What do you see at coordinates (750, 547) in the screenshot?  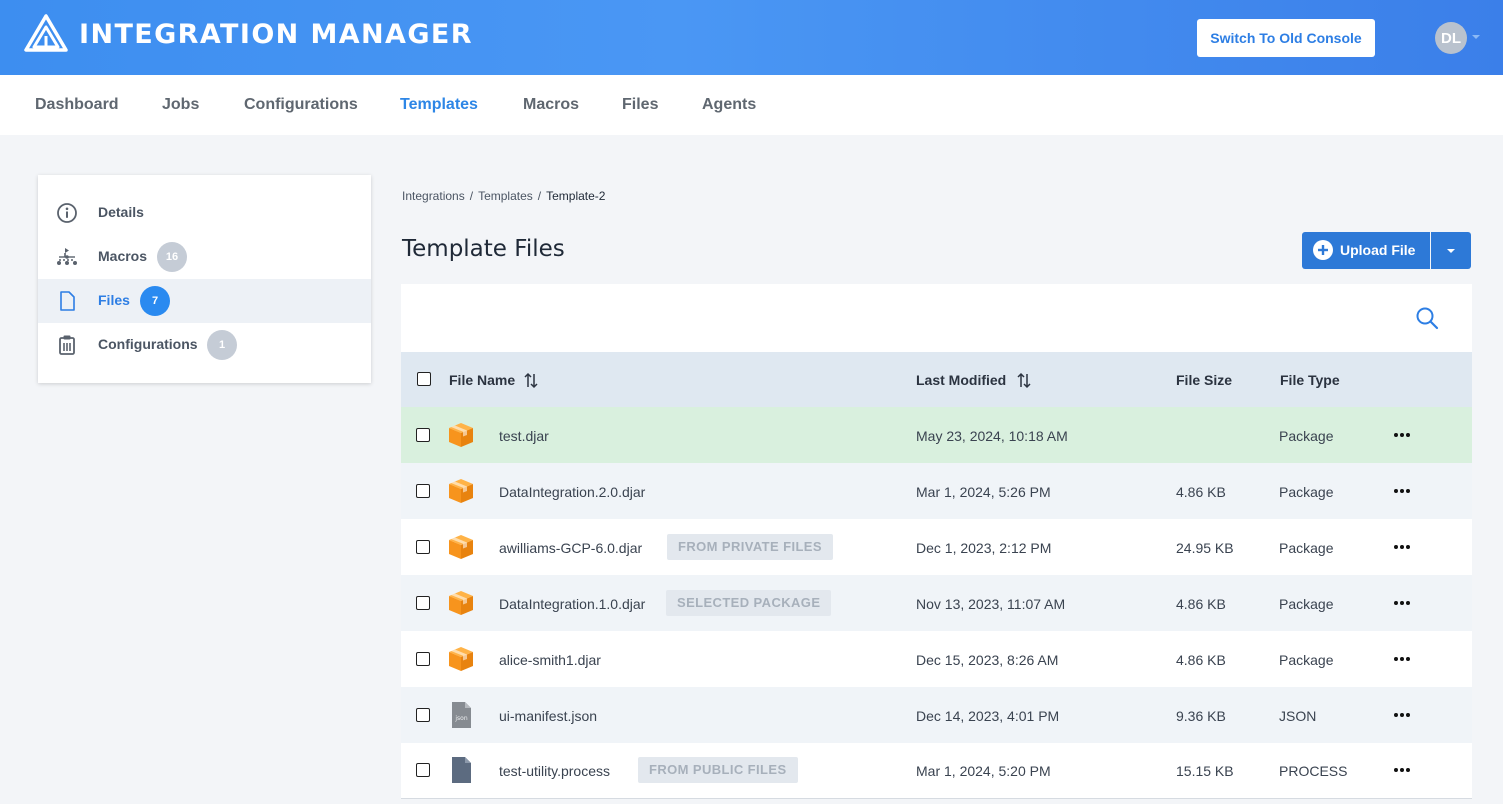 I see `source-tag: FROM PRIVATE FILES` at bounding box center [750, 547].